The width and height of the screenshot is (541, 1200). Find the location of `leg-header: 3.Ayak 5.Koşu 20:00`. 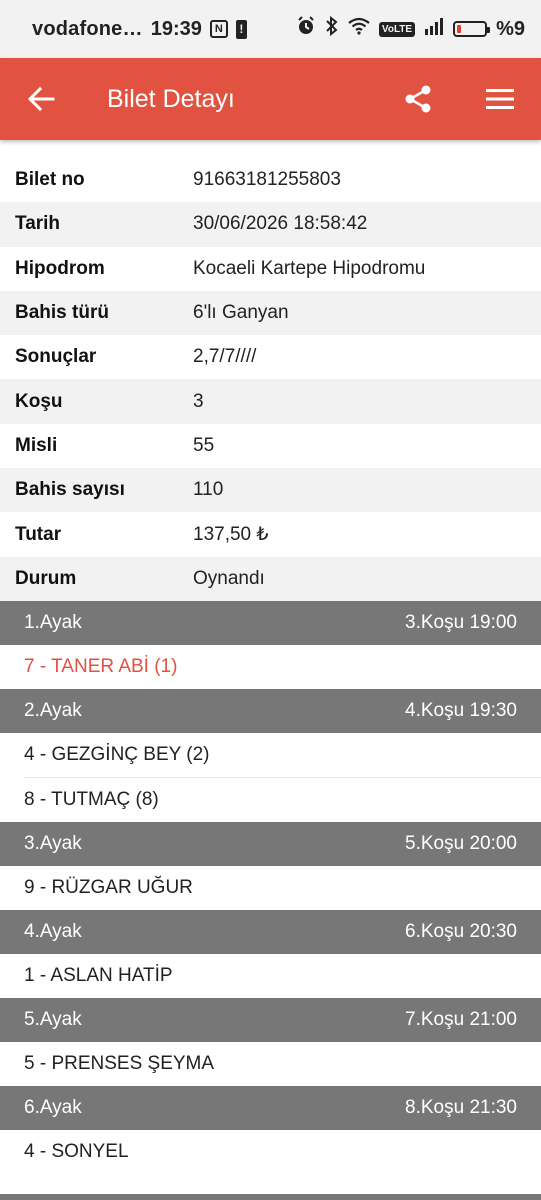

leg-header: 3.Ayak 5.Koşu 20:00 is located at coordinates (270, 843).